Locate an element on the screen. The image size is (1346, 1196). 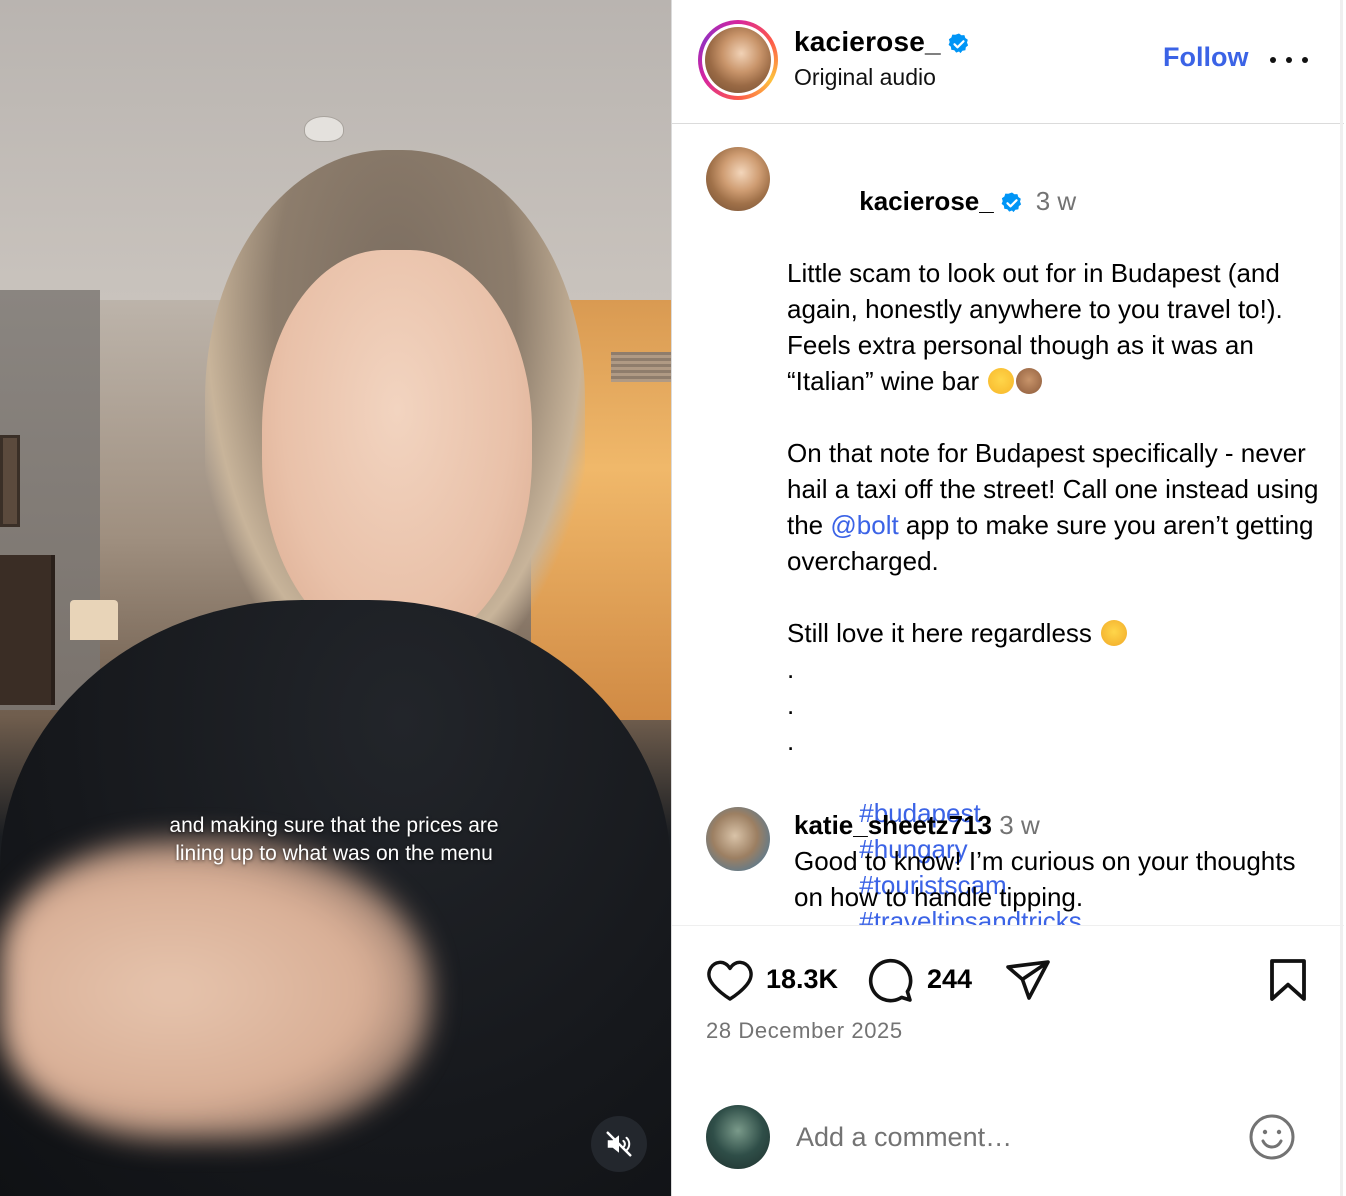
caption-dots: . . . is located at coordinates (791, 705).